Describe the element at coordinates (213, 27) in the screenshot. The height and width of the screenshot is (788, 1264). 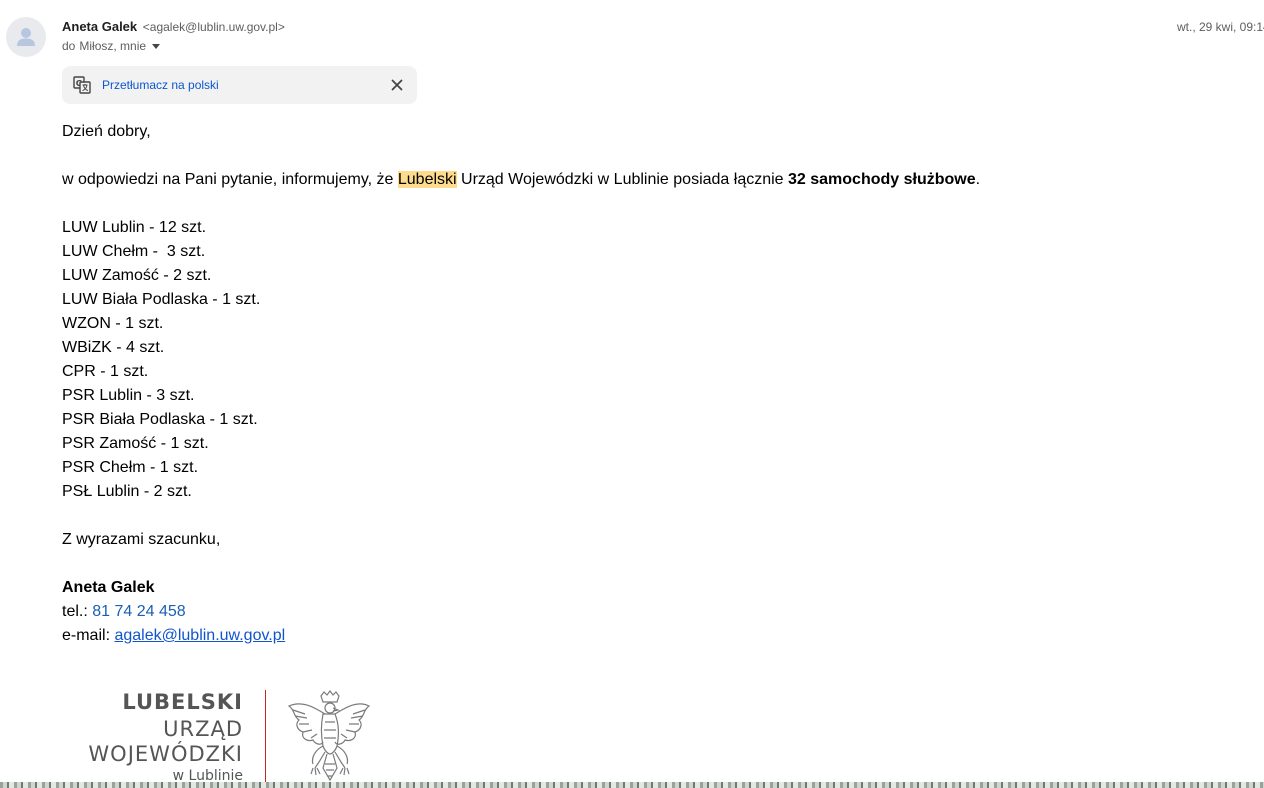
I see `sender-email: <agalek@lublin.uw.gov.pl>` at that location.